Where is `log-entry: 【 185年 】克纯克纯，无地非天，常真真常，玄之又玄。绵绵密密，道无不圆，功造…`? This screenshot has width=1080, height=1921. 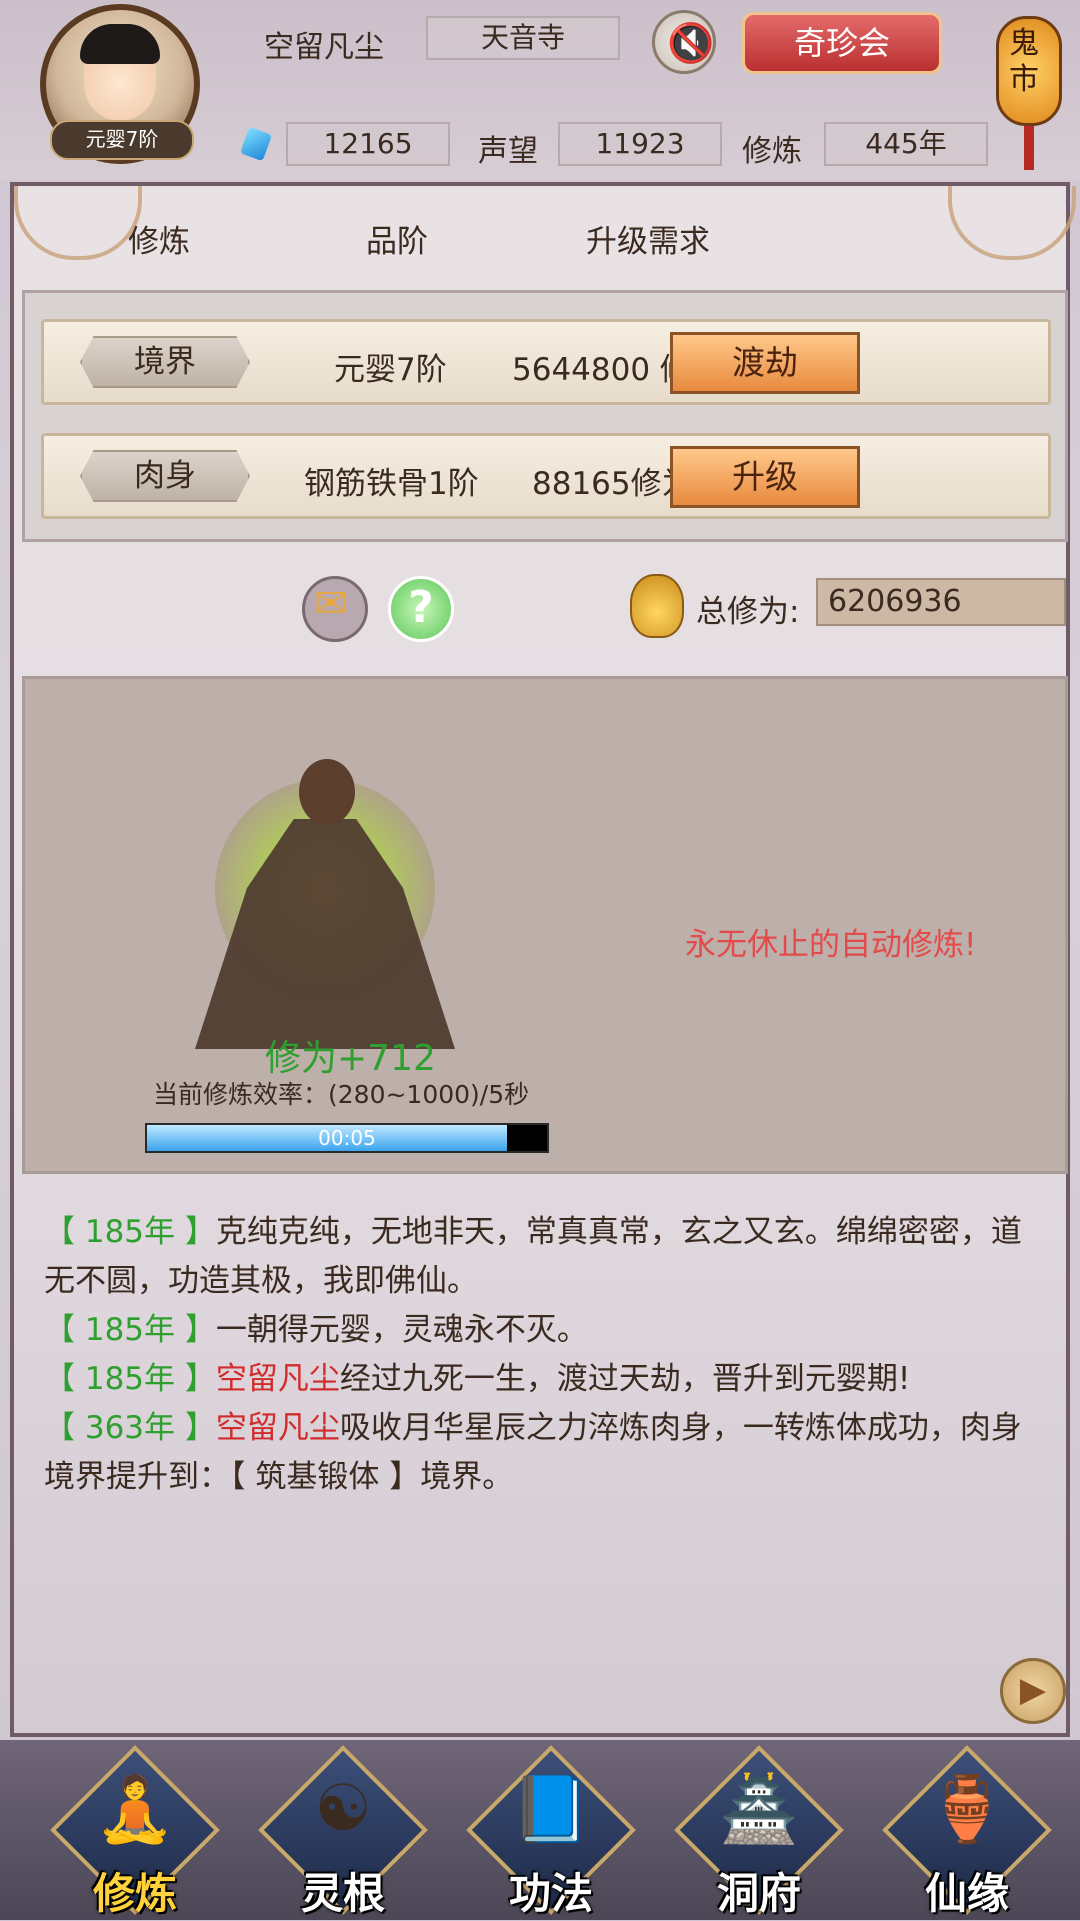 log-entry: 【 185年 】克纯克纯，无地非天，常真真常，玄之又玄。绵绵密密，道无不圆，功造… is located at coordinates (544, 1257).